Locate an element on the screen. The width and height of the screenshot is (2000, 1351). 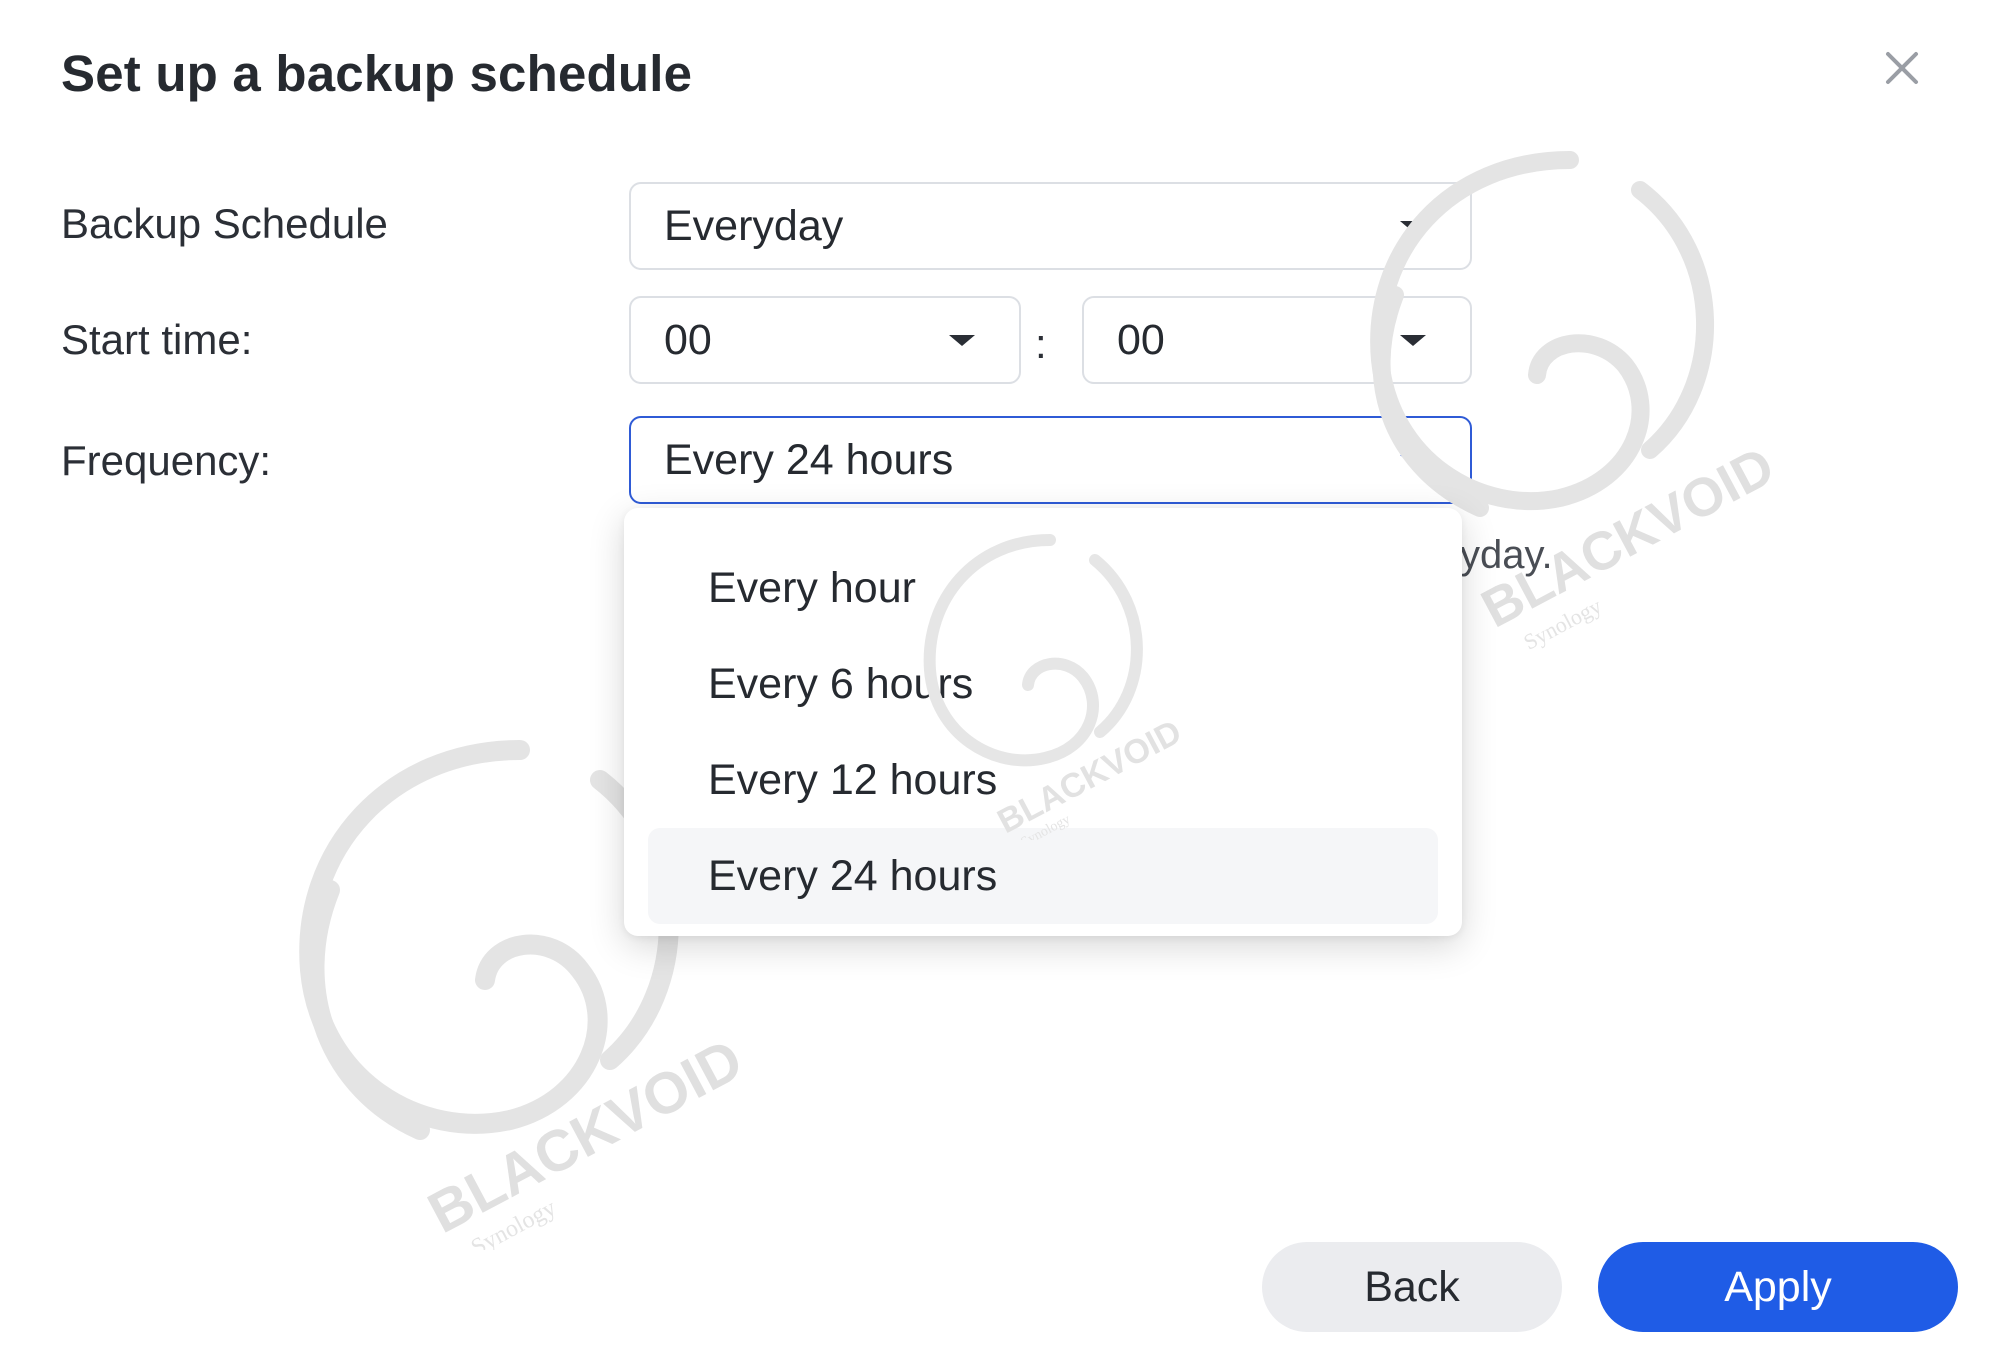
start-hour-value: 00 is located at coordinates (688, 339).